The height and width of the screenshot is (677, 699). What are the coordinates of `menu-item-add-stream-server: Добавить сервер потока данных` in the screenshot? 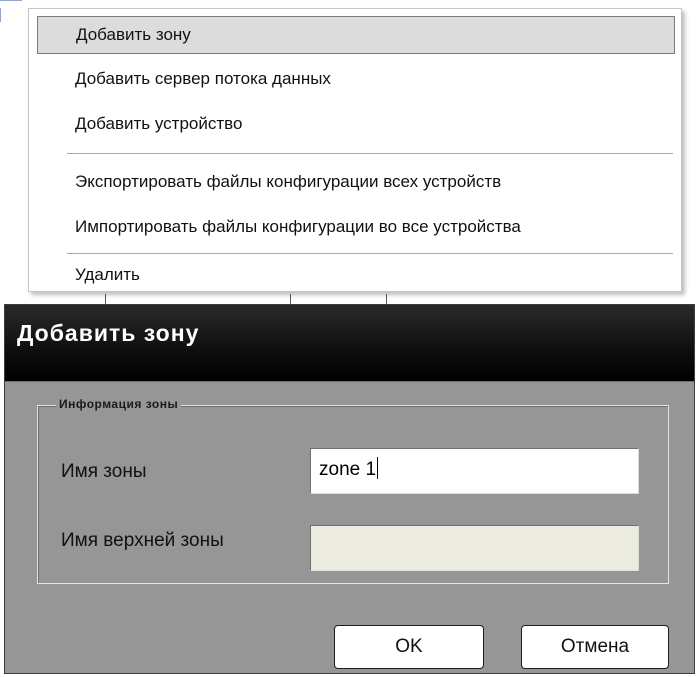 It's located at (356, 80).